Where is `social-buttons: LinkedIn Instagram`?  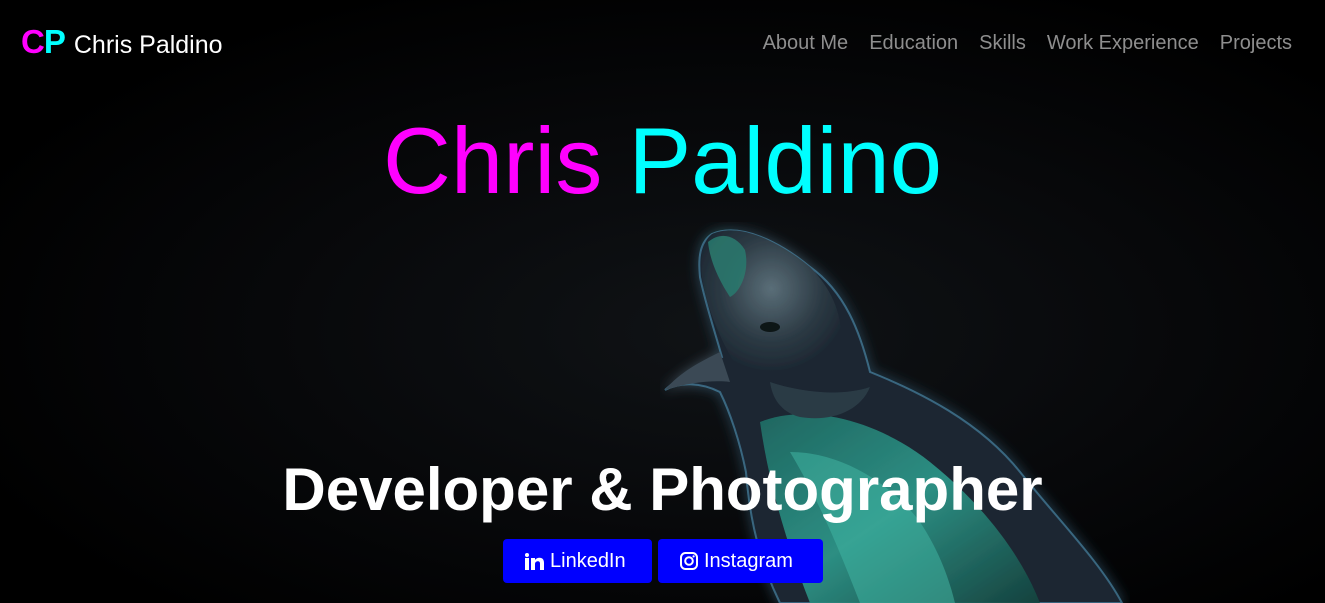
social-buttons: LinkedIn Instagram is located at coordinates (663, 561).